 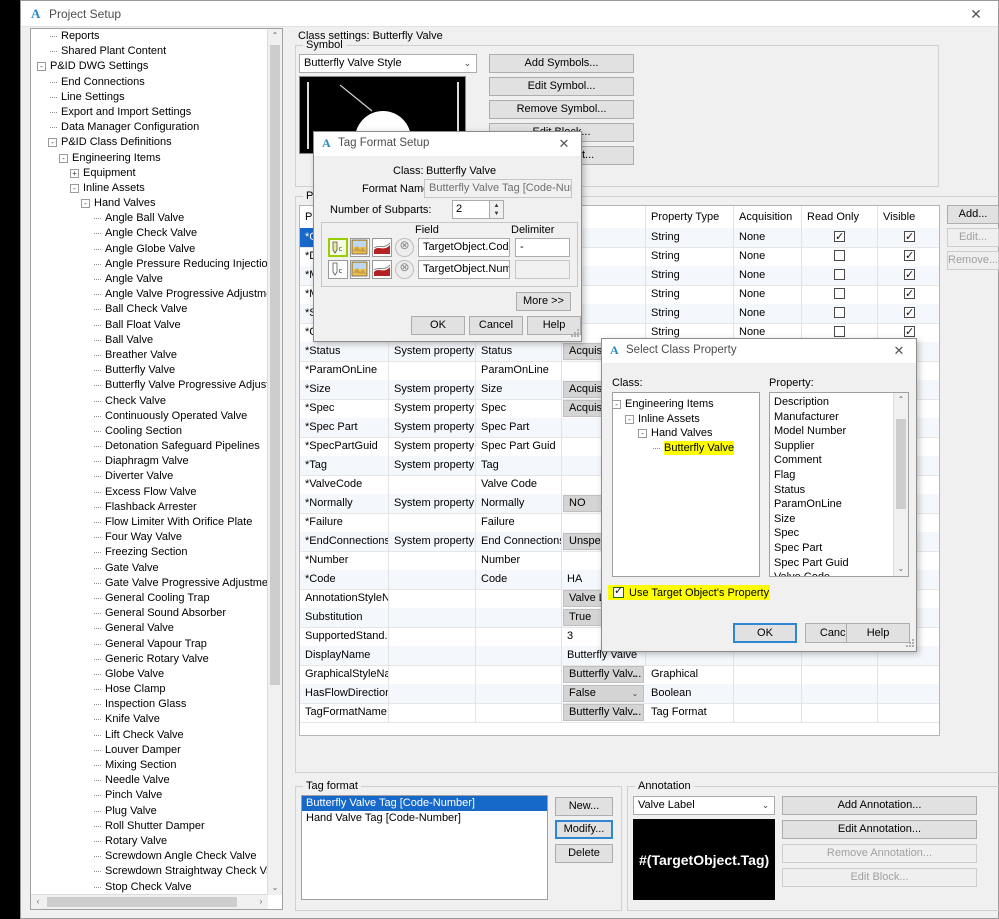 I want to click on table-cell: *EndConnections, so click(x=344, y=541).